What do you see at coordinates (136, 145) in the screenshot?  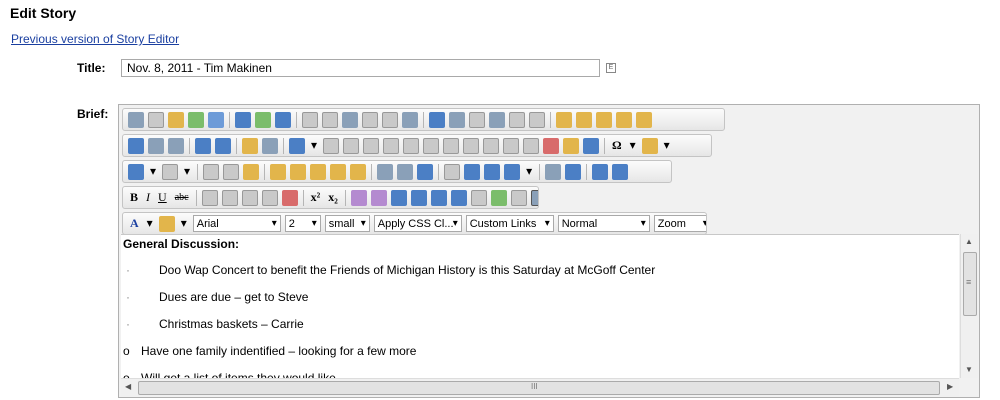 I see `spellcheck-abc-icon` at bounding box center [136, 145].